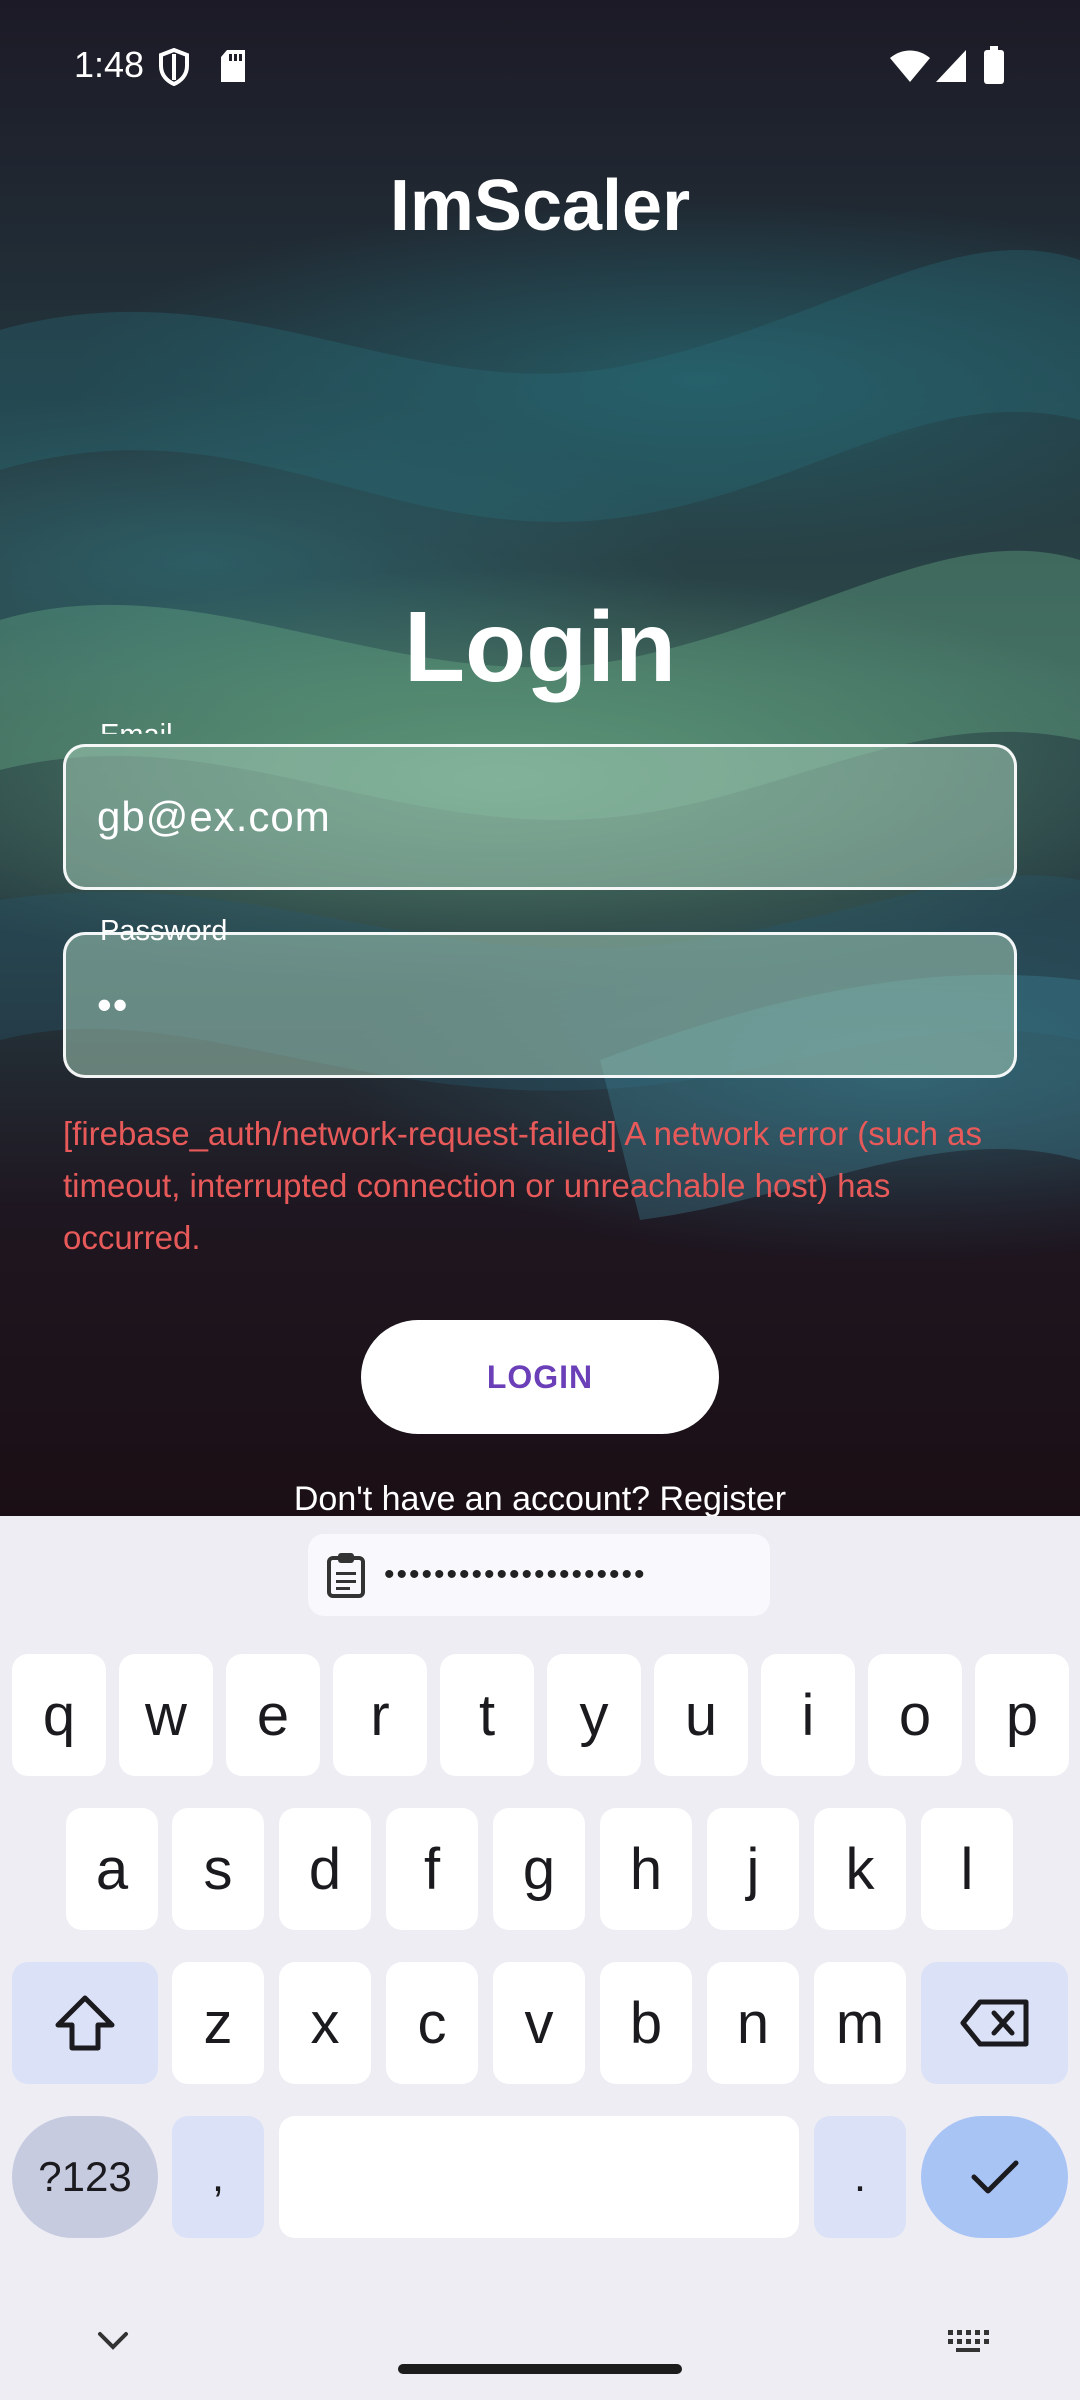  I want to click on key-l: l, so click(967, 1869).